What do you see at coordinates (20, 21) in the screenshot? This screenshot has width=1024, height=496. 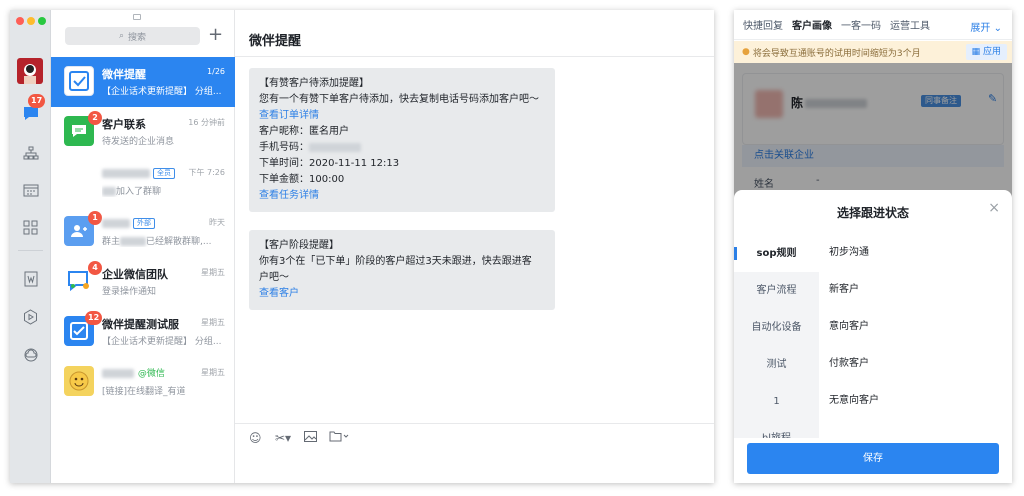 I see `window-close-dot` at bounding box center [20, 21].